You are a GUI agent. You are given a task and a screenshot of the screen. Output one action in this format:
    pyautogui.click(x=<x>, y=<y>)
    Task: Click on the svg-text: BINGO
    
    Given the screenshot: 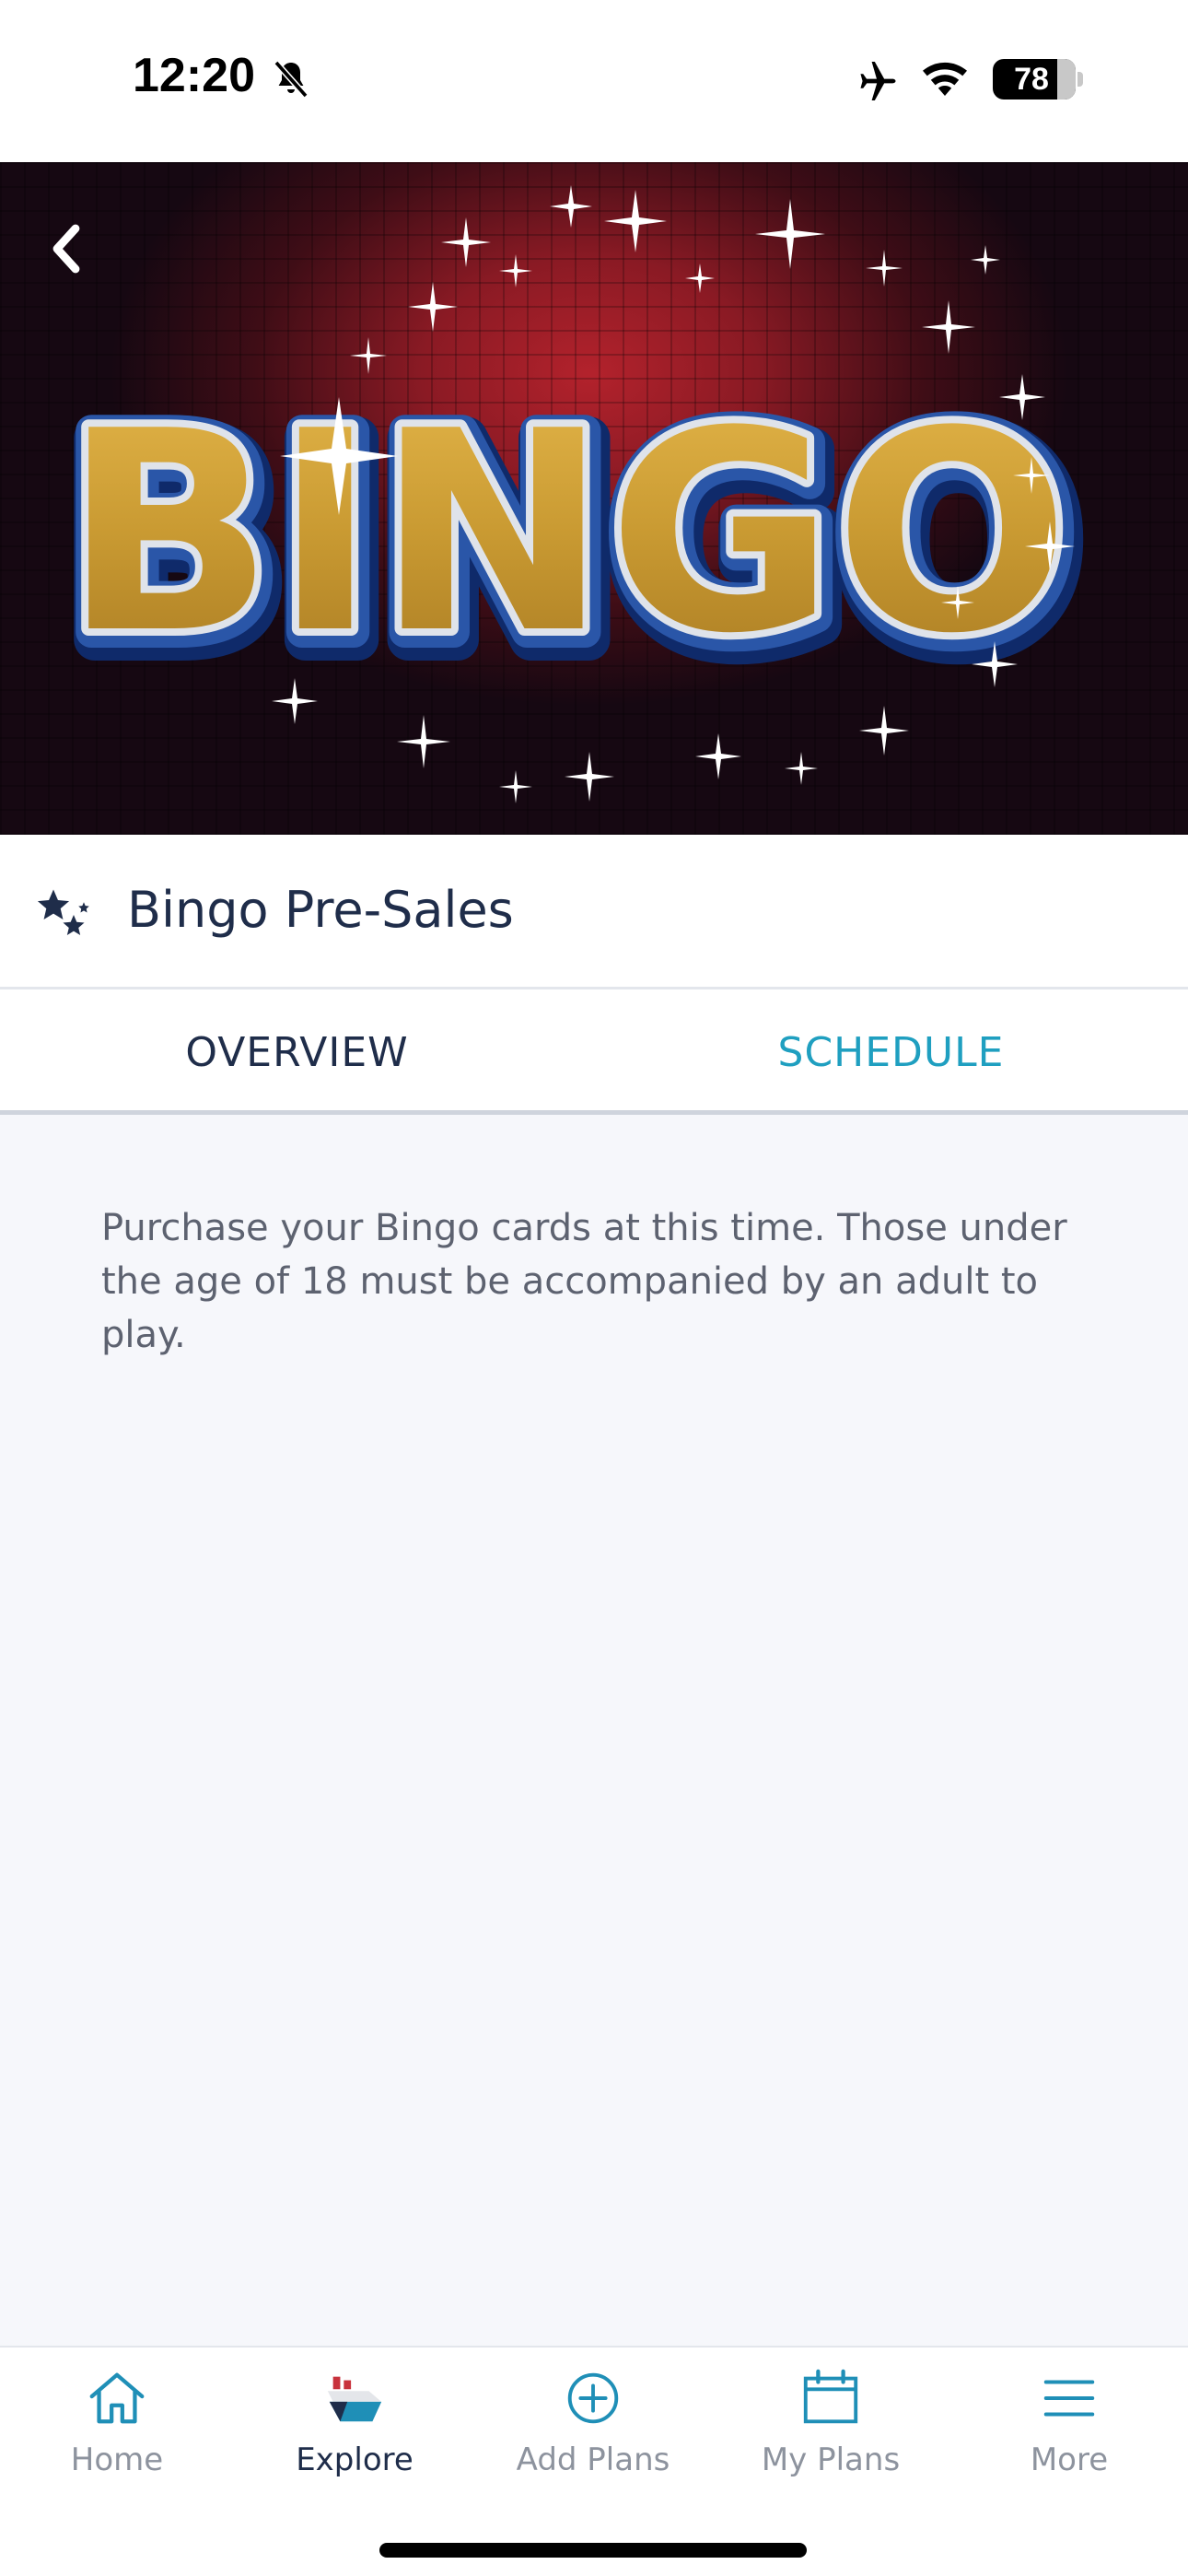 What is the action you would take?
    pyautogui.click(x=567, y=533)
    